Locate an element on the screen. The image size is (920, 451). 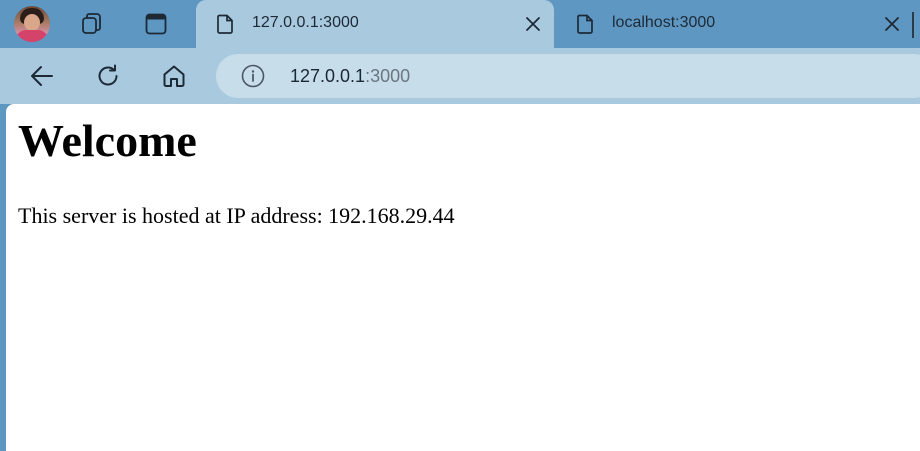
info-icon is located at coordinates (253, 76).